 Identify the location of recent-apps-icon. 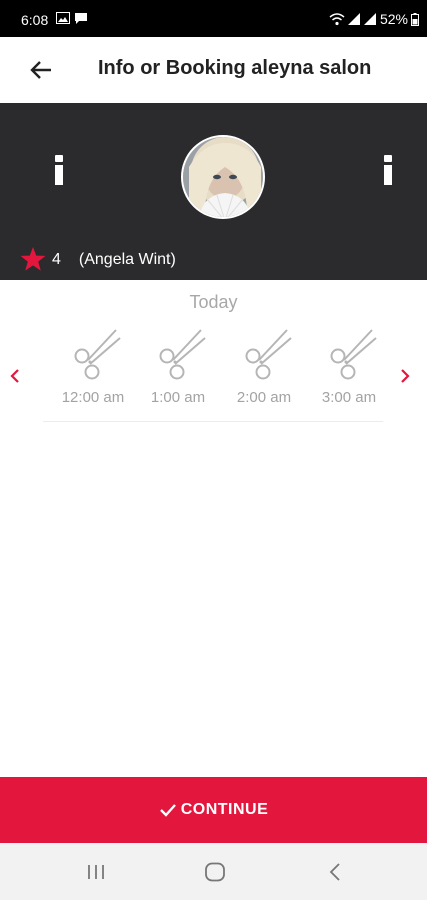
(96, 872).